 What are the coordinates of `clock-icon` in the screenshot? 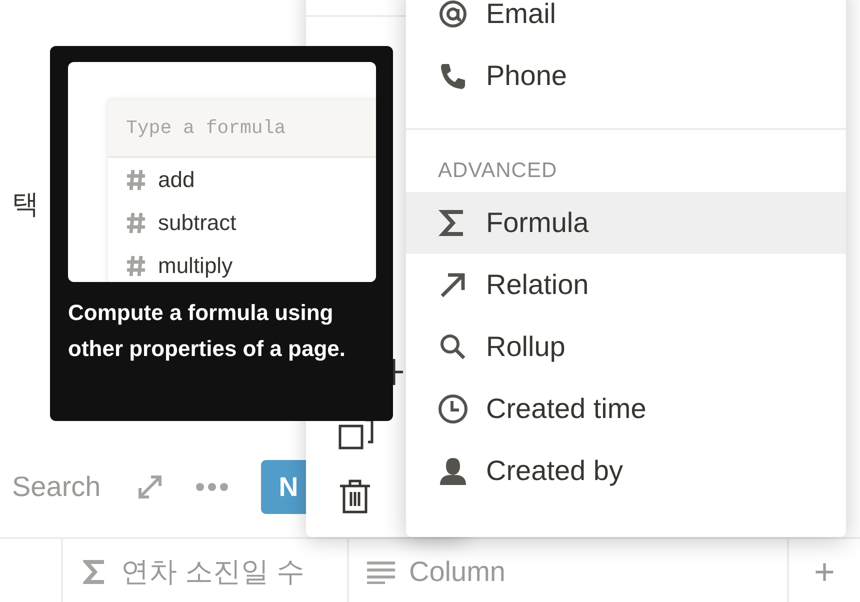 It's located at (453, 409).